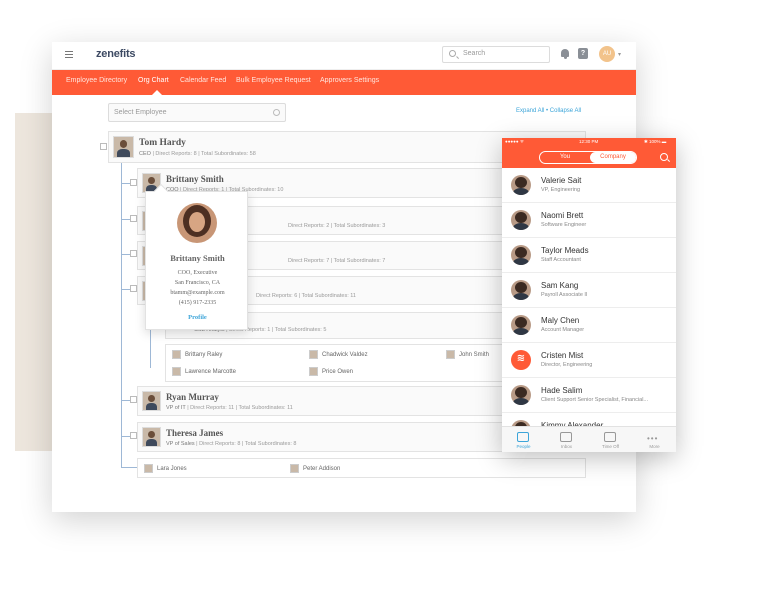 The image size is (762, 589). Describe the element at coordinates (564, 225) in the screenshot. I see `person-role: Software Engineer` at that location.